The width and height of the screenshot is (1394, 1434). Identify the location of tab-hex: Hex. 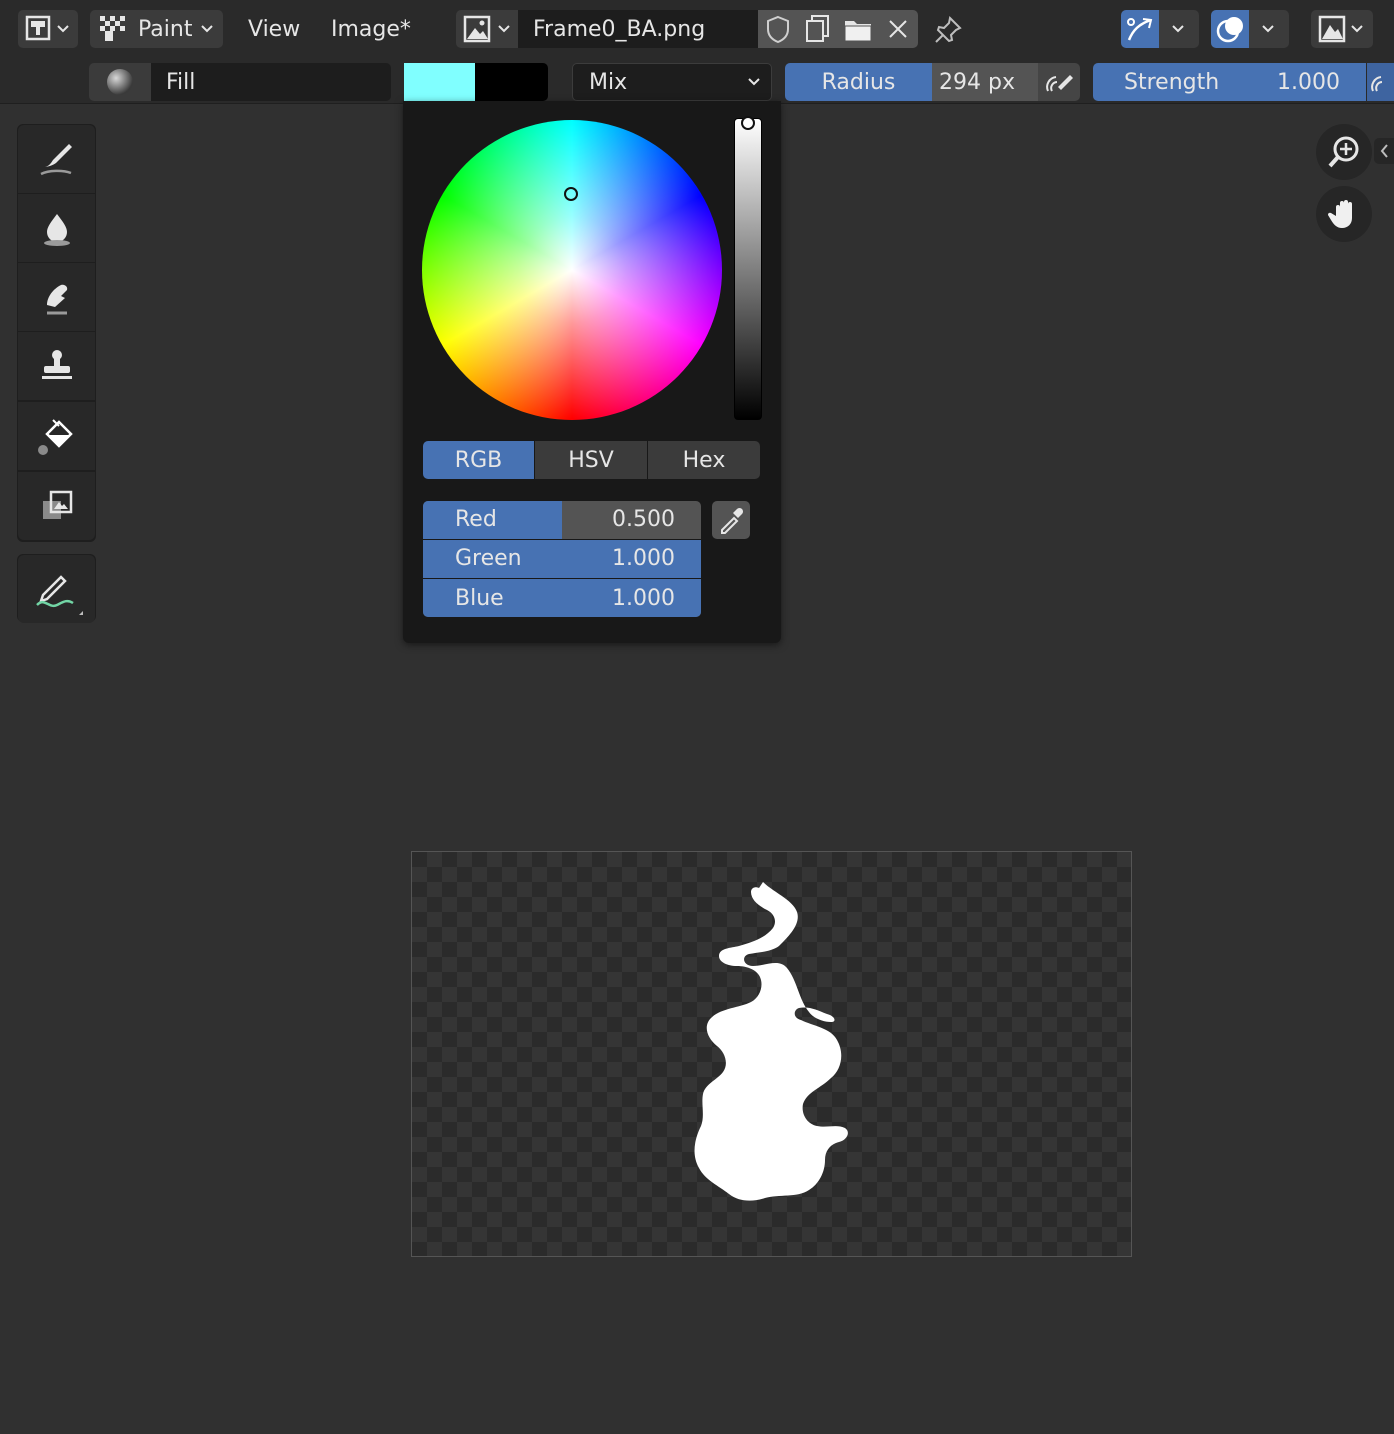
(704, 460).